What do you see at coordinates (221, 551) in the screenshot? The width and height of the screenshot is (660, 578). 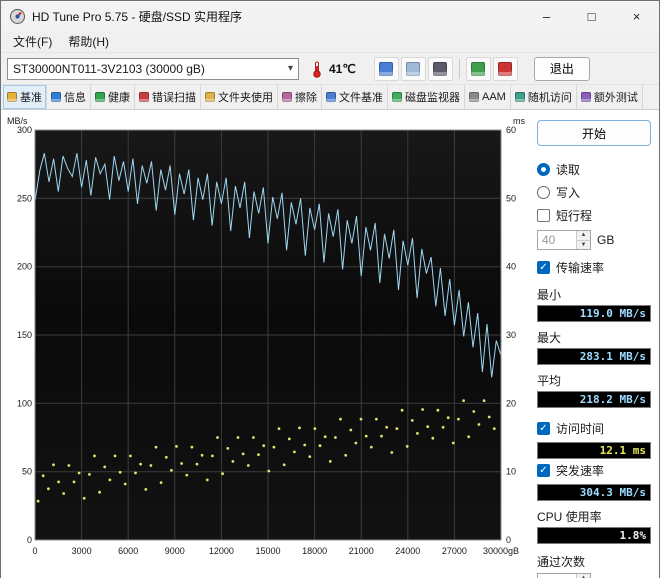 I see `svg-text: 12000` at bounding box center [221, 551].